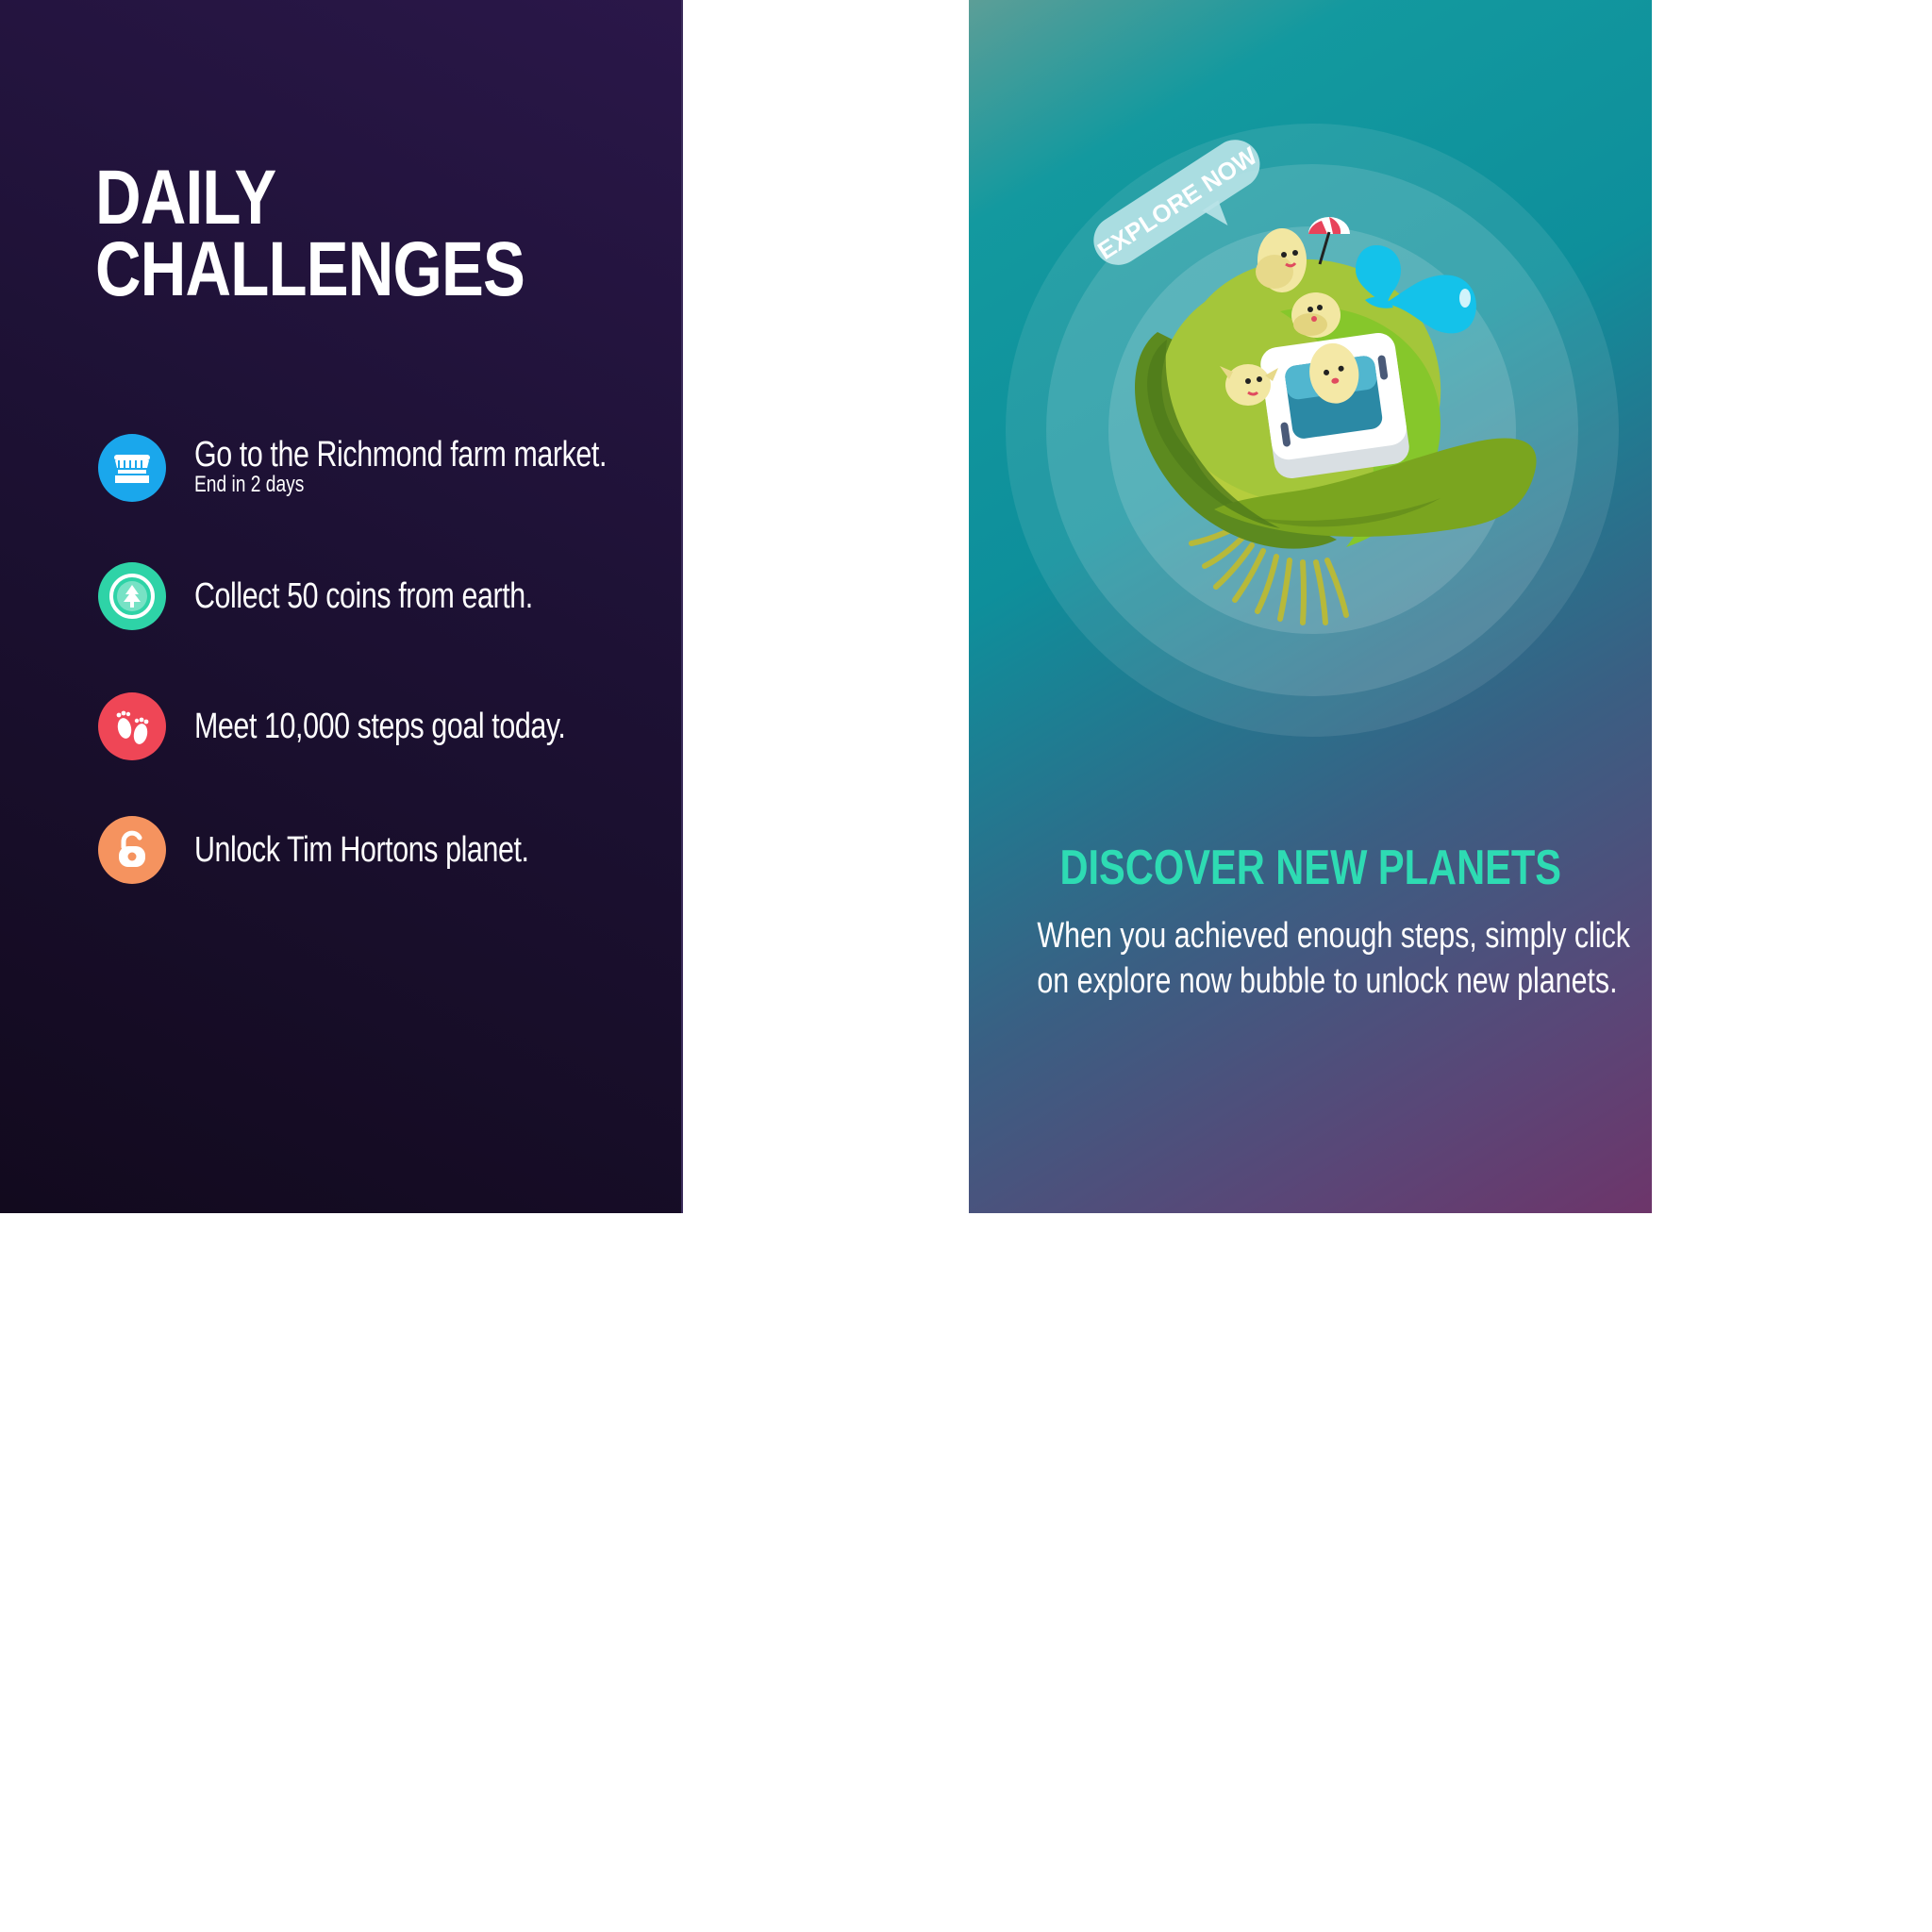 The height and width of the screenshot is (1932, 1932). What do you see at coordinates (310, 269) in the screenshot?
I see `title-line-2: CHALLENGES` at bounding box center [310, 269].